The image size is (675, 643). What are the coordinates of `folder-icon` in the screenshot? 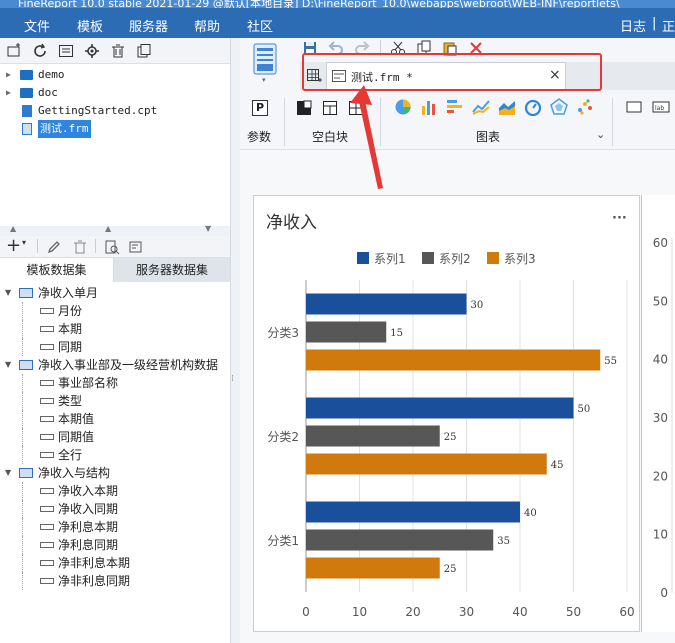 It's located at (26, 75).